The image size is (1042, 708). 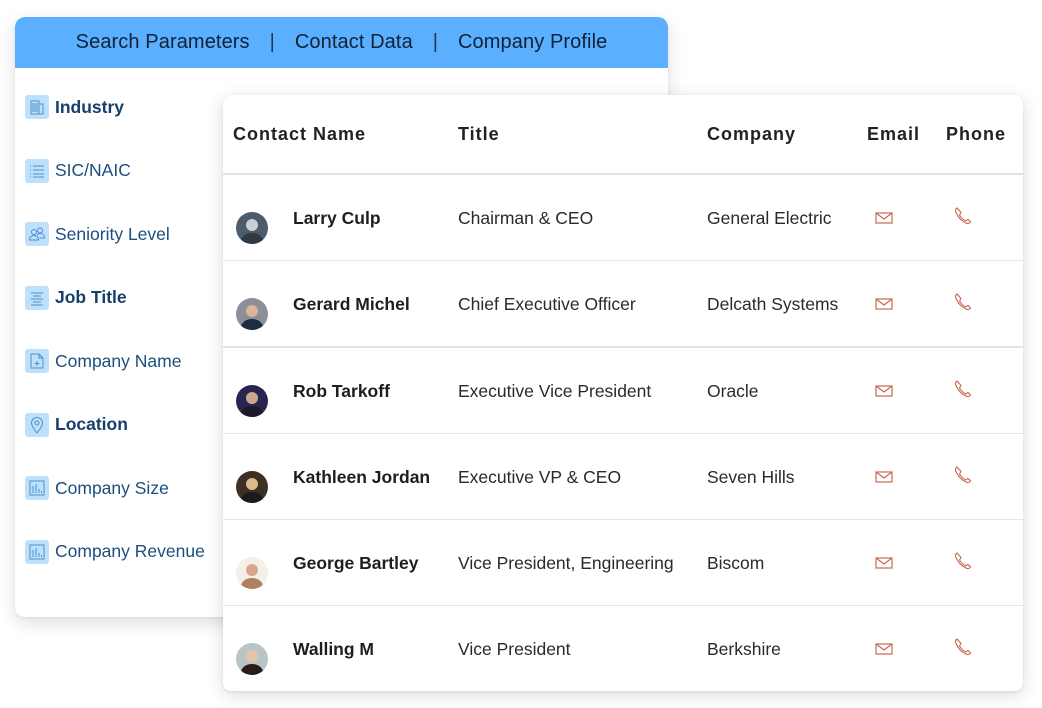 What do you see at coordinates (356, 563) in the screenshot?
I see `contact-name: George Bartley` at bounding box center [356, 563].